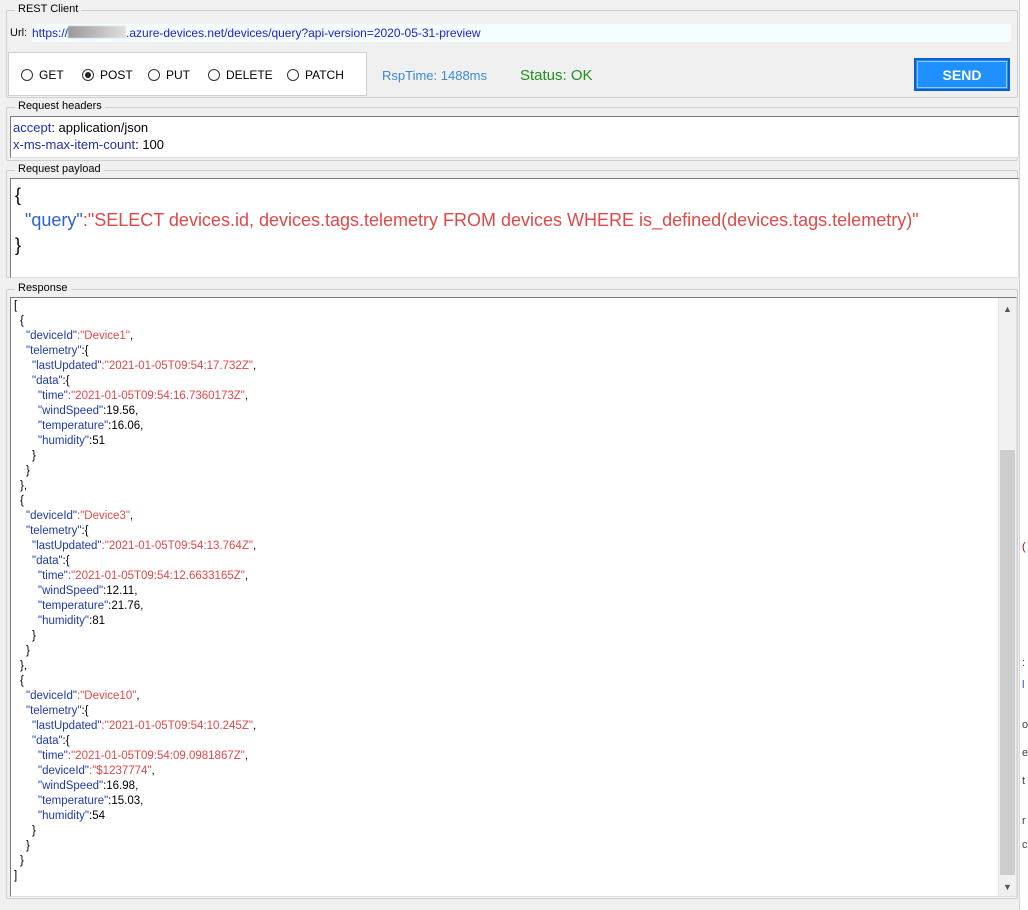  I want to click on method-radio-post: POST, so click(107, 75).